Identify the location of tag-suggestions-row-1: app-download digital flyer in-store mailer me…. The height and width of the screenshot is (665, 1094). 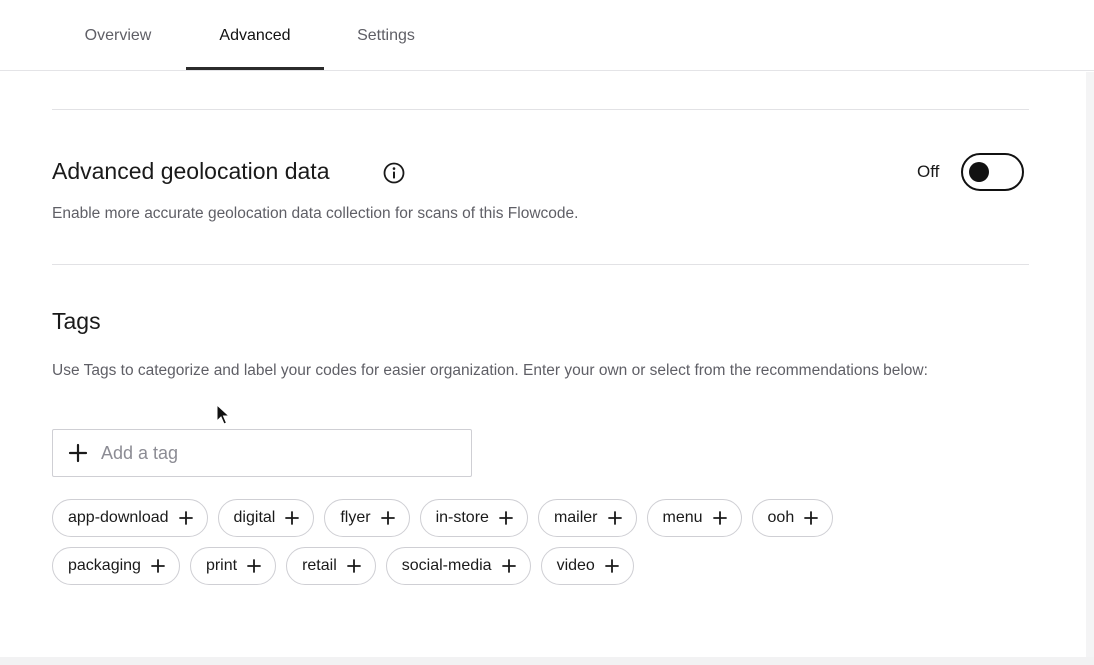
(443, 518).